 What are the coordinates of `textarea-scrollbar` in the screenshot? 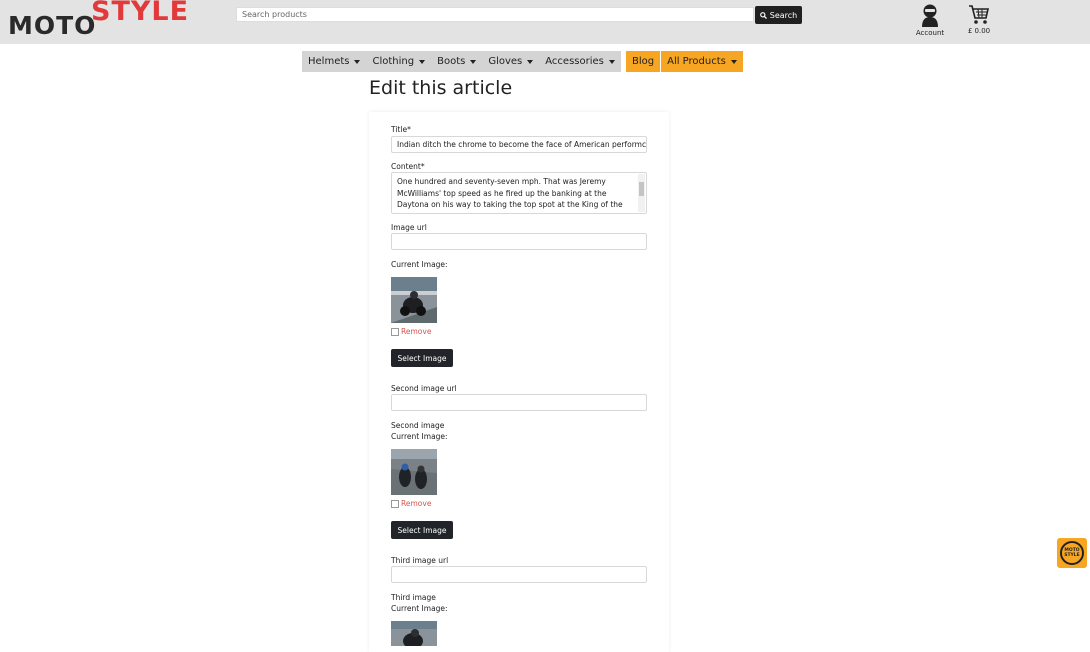 It's located at (641, 193).